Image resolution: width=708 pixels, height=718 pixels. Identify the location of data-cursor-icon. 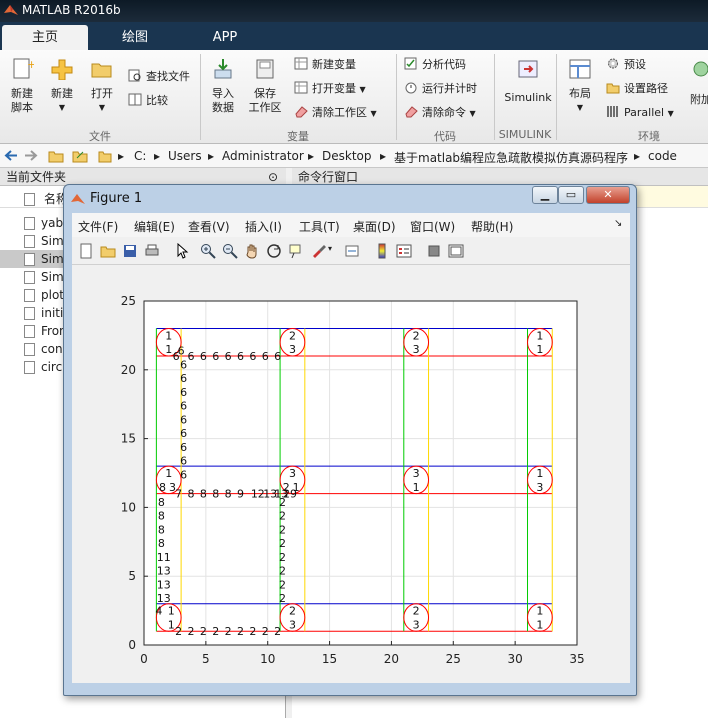
(296, 251).